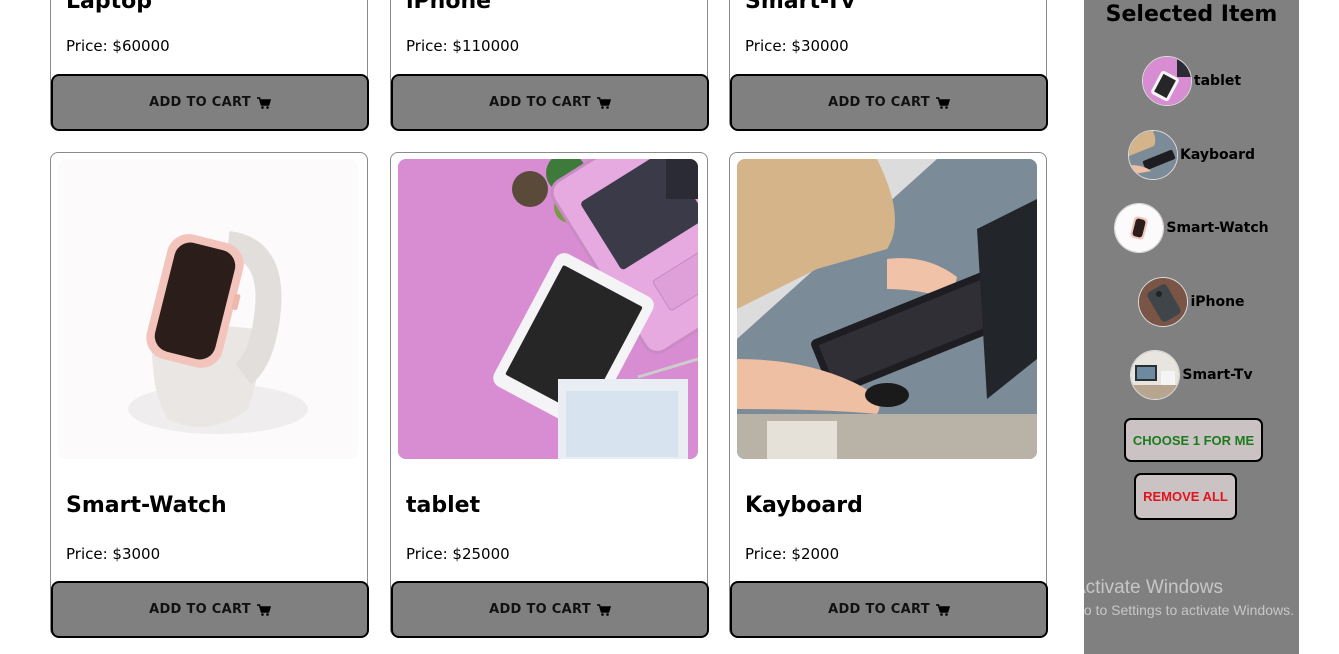 The image size is (1339, 654). I want to click on product-title: Laptop, so click(109, 7).